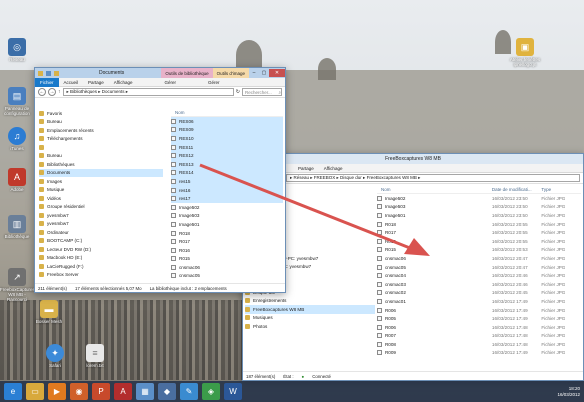  Describe the element at coordinates (123, 391) in the screenshot. I see `acrobat-icon: A` at that location.